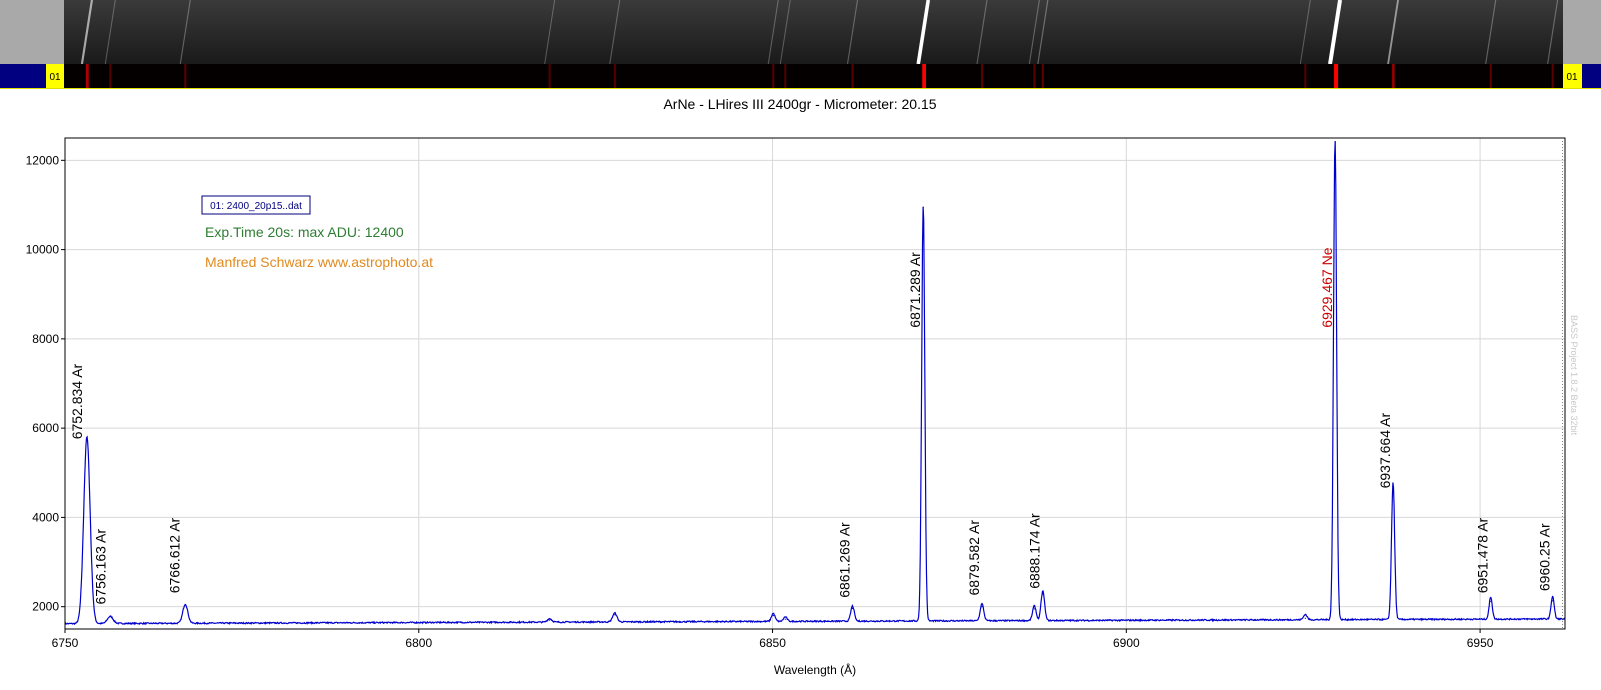  What do you see at coordinates (23, 76) in the screenshot?
I see `strip-bar-left` at bounding box center [23, 76].